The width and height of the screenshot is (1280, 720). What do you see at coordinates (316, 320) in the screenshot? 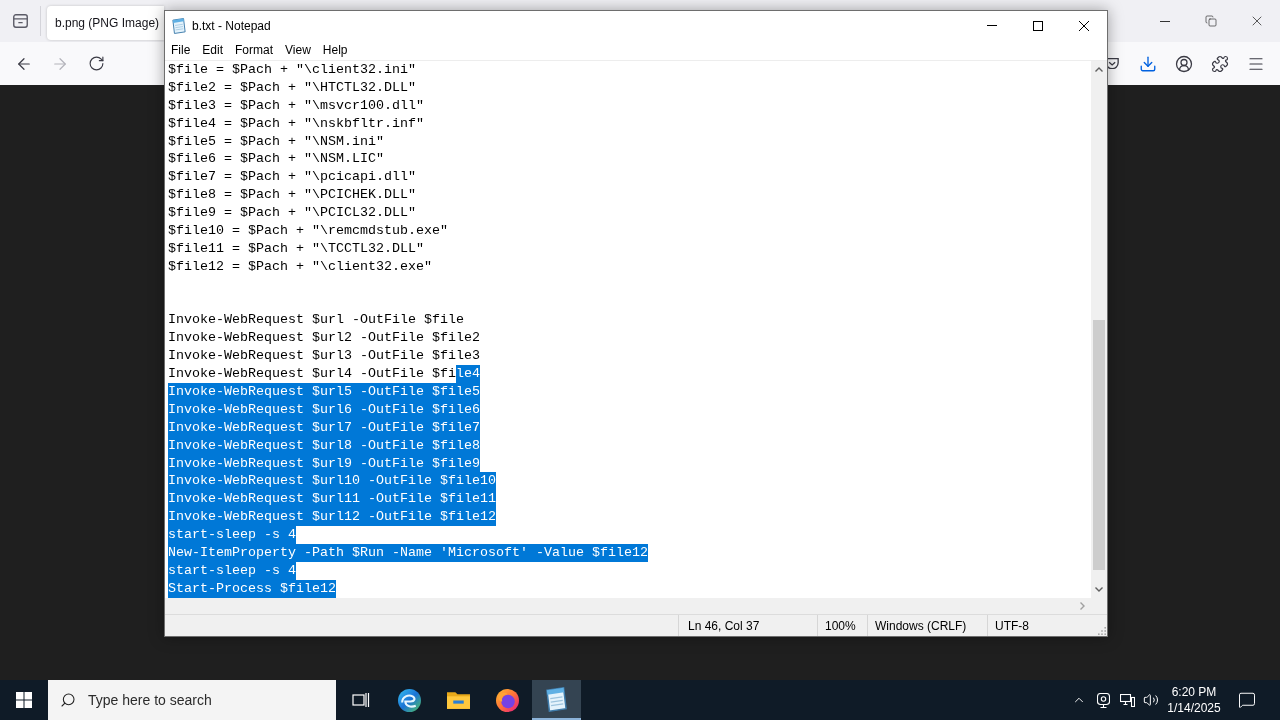
I see `code-text: Invoke-WebRequest $url -OutFile $file` at bounding box center [316, 320].